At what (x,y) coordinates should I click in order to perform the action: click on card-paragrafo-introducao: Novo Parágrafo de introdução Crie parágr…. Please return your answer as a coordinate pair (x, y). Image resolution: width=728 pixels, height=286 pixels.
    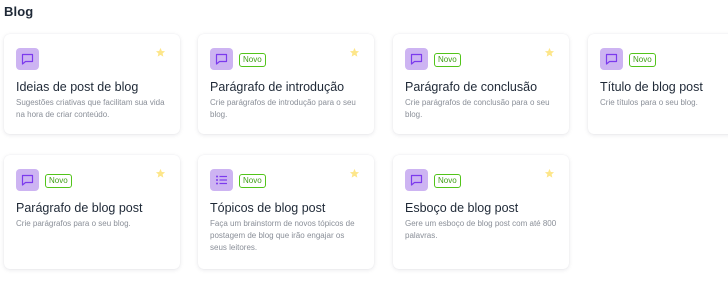
    Looking at the image, I should click on (286, 84).